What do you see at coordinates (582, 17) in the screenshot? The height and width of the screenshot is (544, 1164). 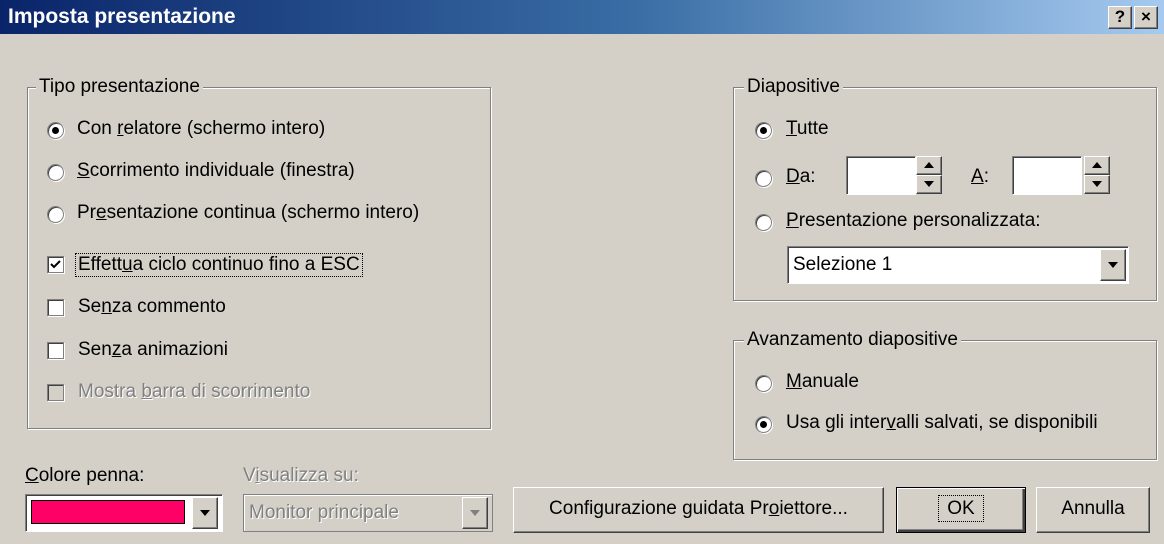 I see `title-bar: Imposta presentazione ? ×` at bounding box center [582, 17].